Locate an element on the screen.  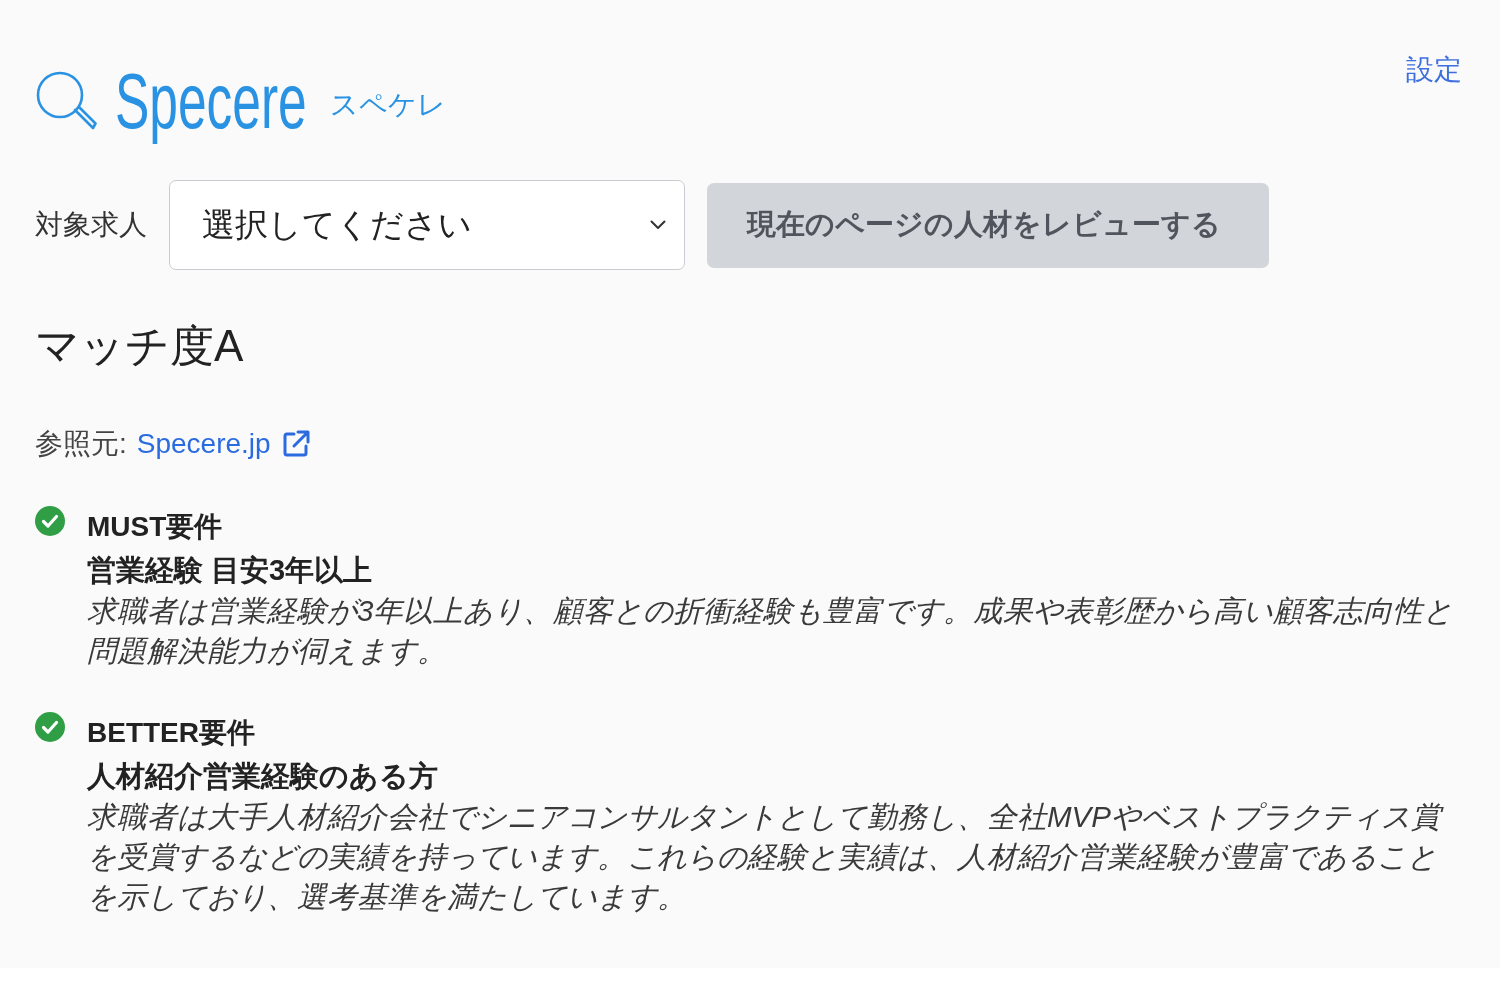
requirement-title: BETTER要件 is located at coordinates (171, 733).